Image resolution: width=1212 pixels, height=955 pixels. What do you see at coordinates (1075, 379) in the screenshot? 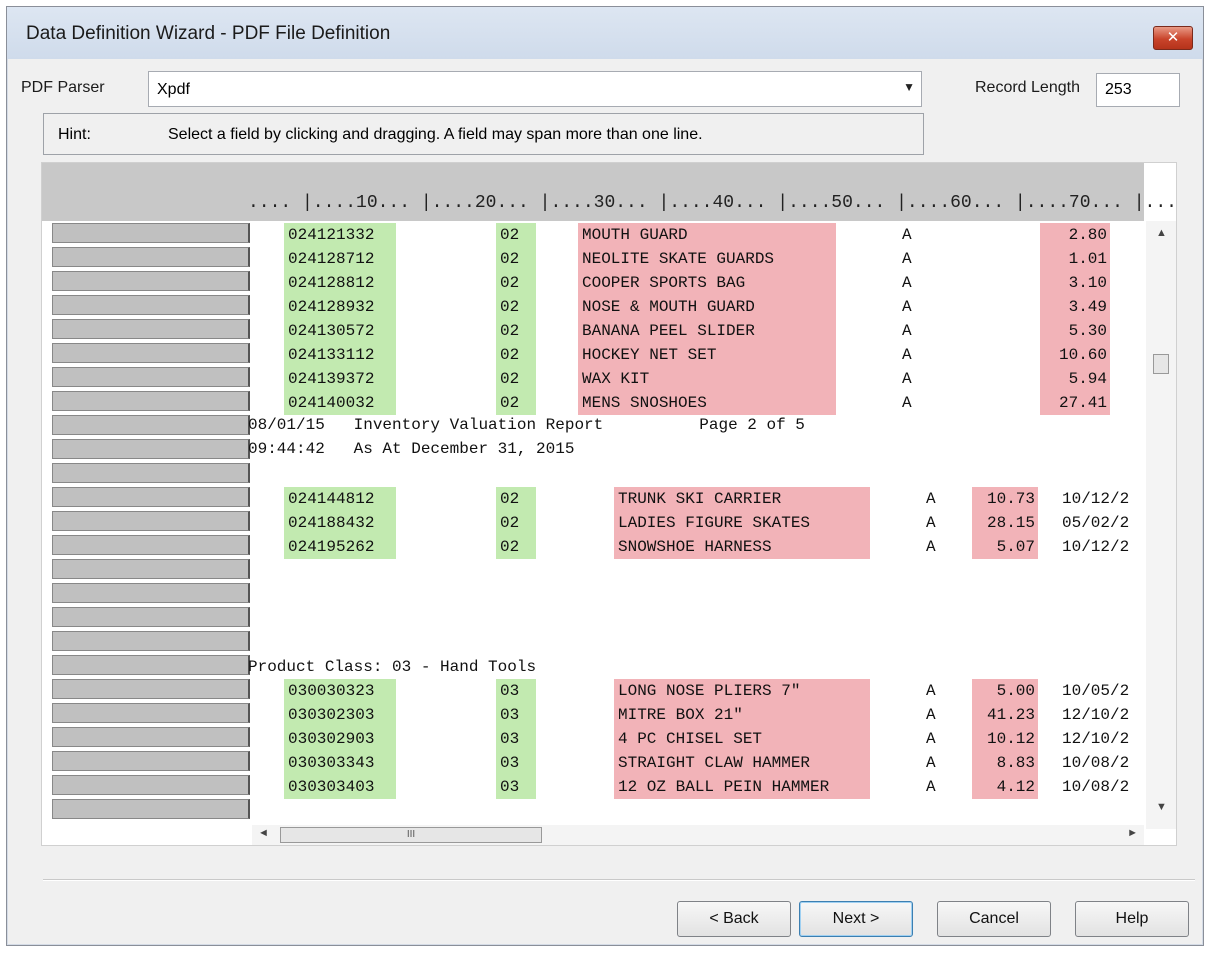
I see `amount-field: 5.94` at bounding box center [1075, 379].